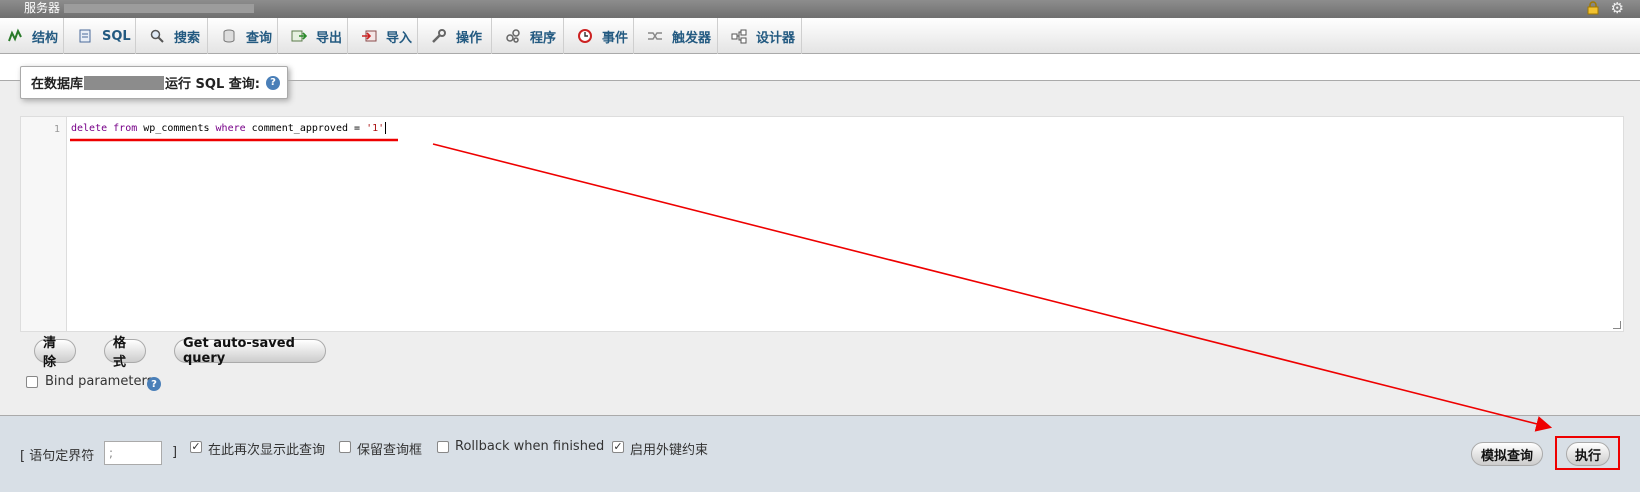  What do you see at coordinates (306, 128) in the screenshot?
I see `condition-text: comment_approved =` at bounding box center [306, 128].